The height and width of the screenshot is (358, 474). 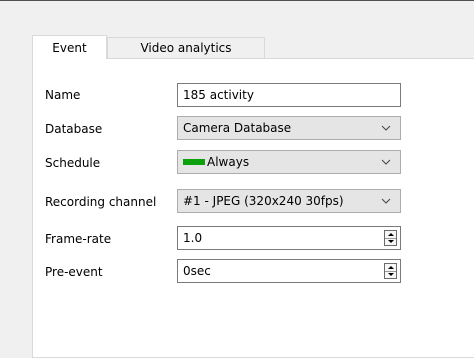 I want to click on pre-event-input: 0sec, so click(x=289, y=271).